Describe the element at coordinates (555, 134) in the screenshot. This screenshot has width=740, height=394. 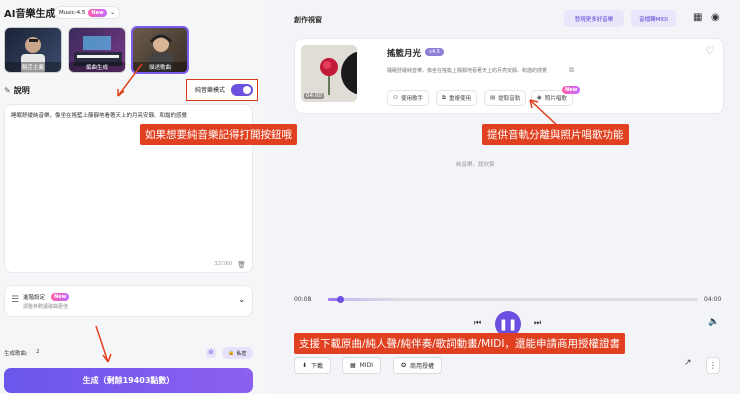
I see `annotation-right: 提供音軌分離與照片唱歌功能` at that location.